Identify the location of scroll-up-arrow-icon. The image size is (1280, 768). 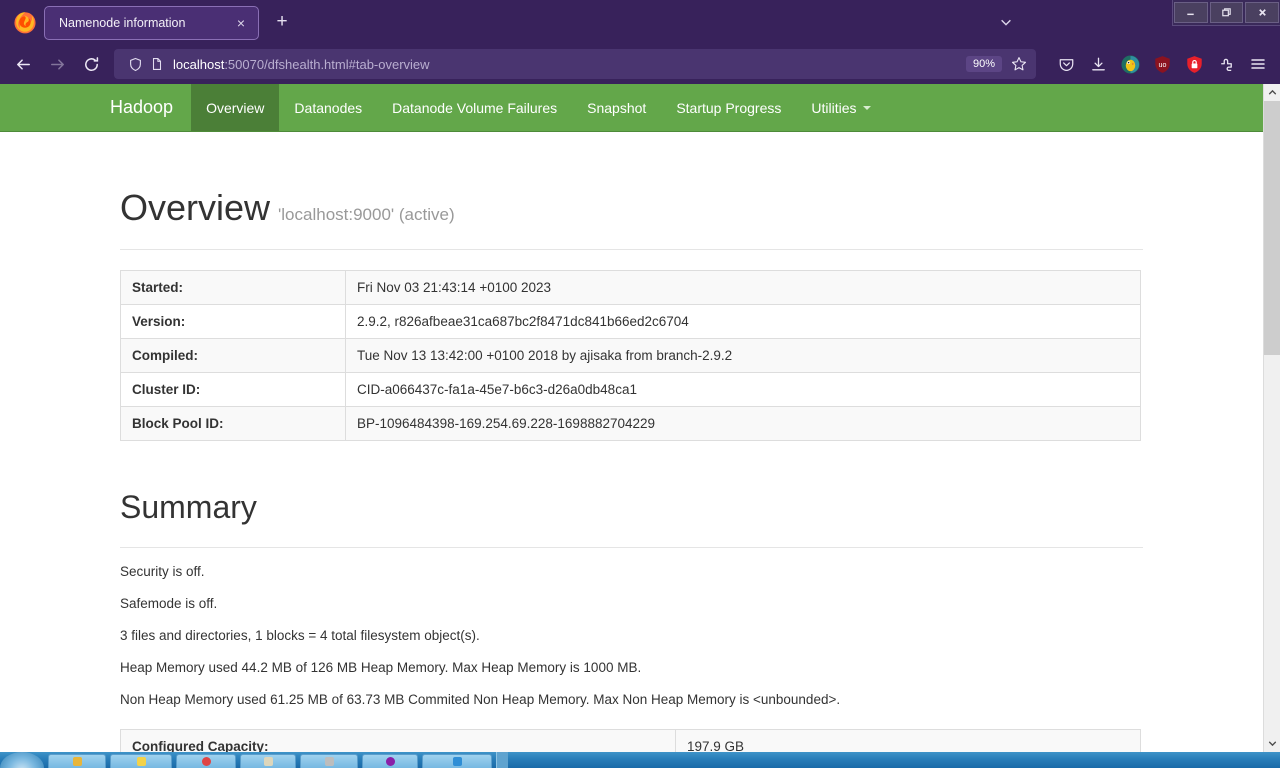
(1272, 92).